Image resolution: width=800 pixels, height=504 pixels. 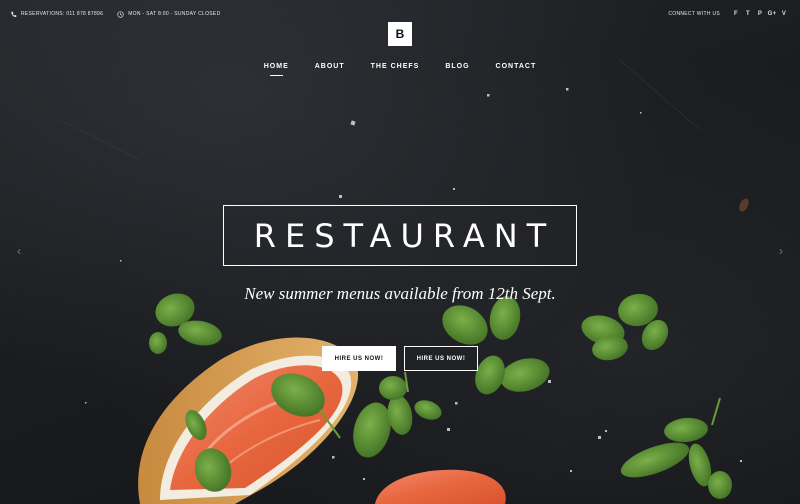 What do you see at coordinates (395, 66) in the screenshot?
I see `nav-the-chefs: THE CHEFS` at bounding box center [395, 66].